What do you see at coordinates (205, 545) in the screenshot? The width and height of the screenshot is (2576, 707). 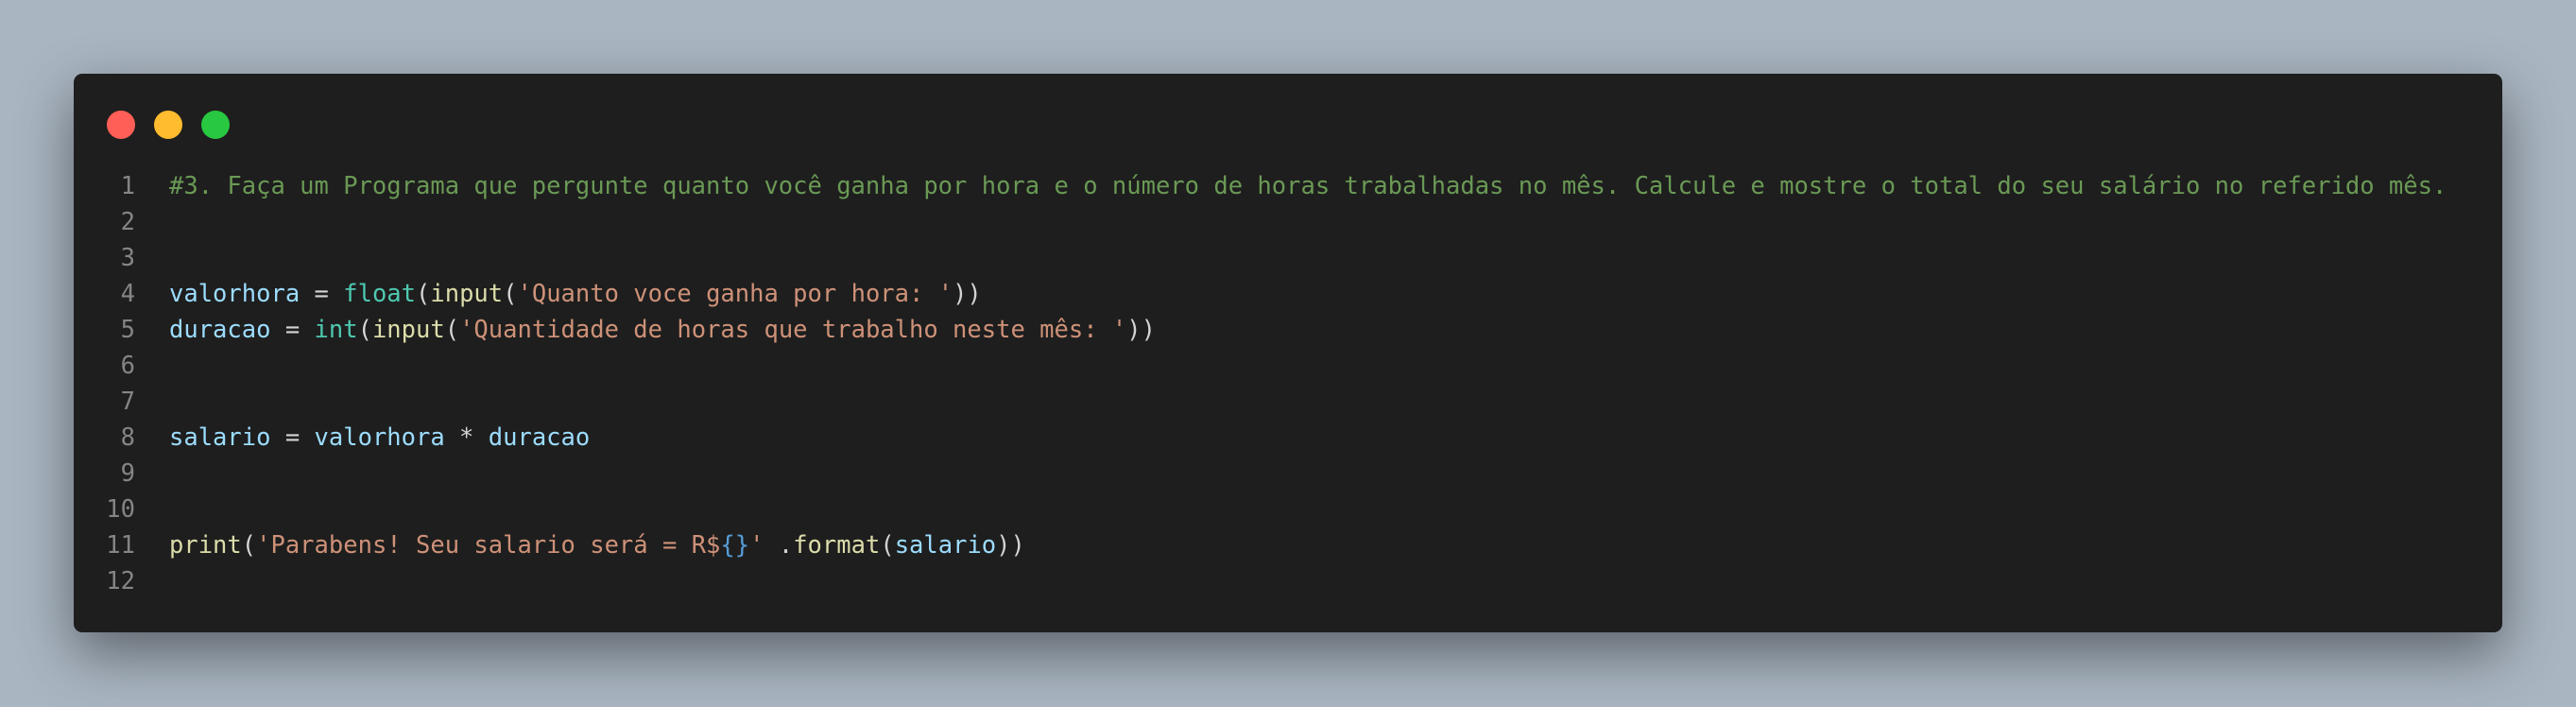 I see `code-token-func: print` at bounding box center [205, 545].